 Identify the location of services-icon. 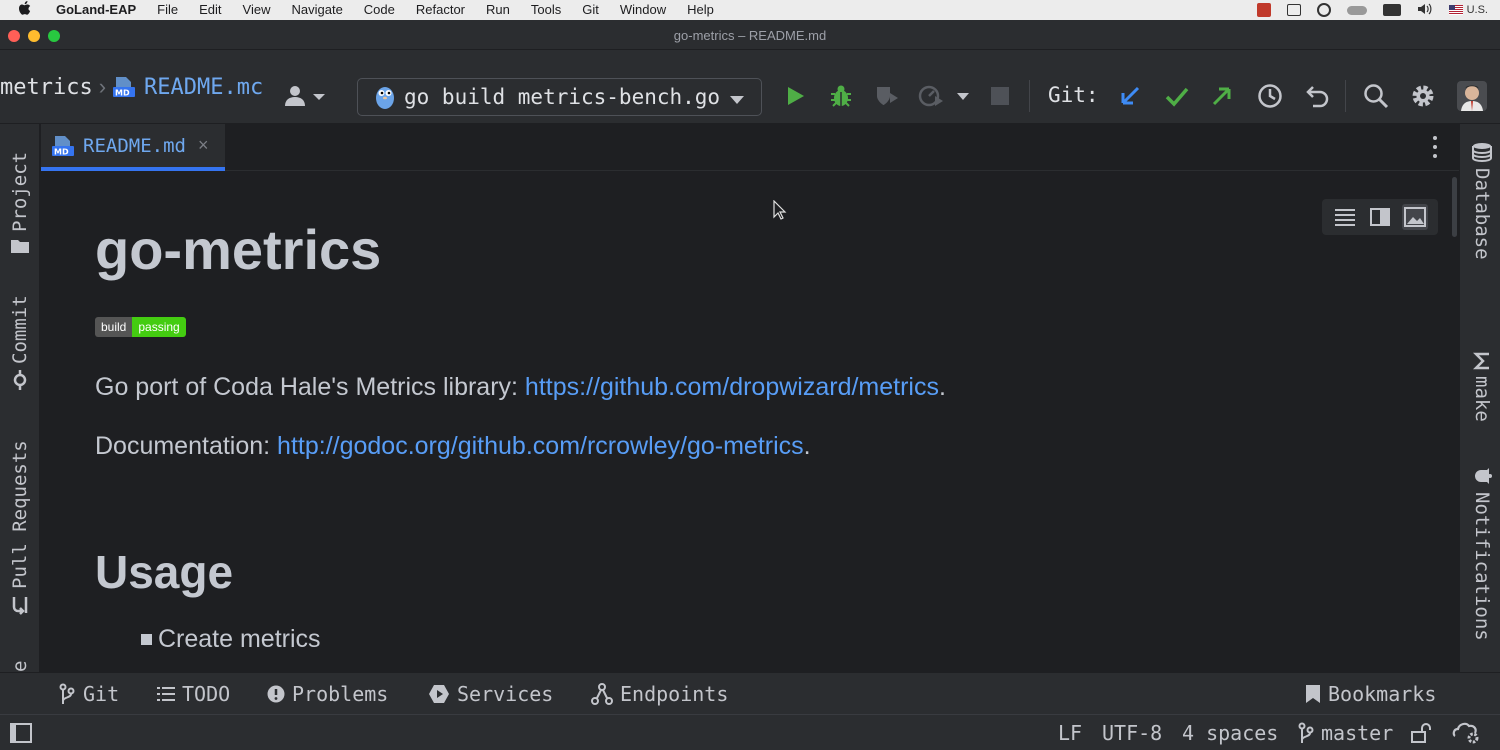
(439, 694).